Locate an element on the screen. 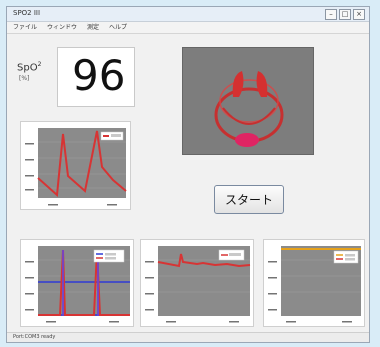 The image size is (380, 347). spo2-label: SpO2 is located at coordinates (29, 67).